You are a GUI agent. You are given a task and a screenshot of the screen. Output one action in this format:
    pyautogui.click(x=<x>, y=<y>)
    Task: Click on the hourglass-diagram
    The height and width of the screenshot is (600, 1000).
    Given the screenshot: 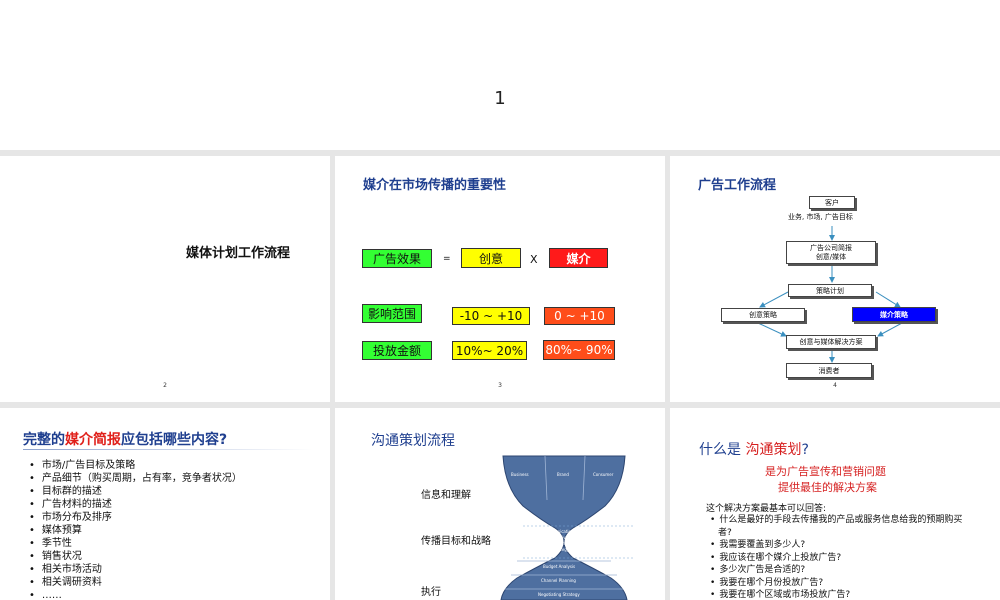 What is the action you would take?
    pyautogui.click(x=567, y=527)
    